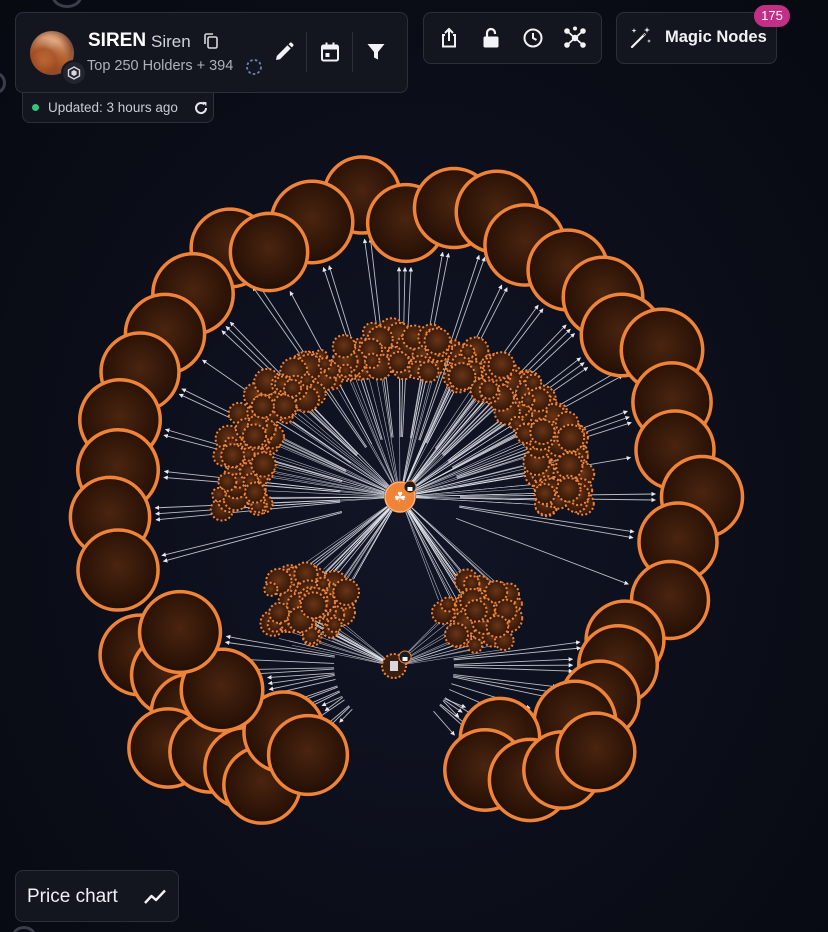  What do you see at coordinates (641, 38) in the screenshot?
I see `magic-wand-icon` at bounding box center [641, 38].